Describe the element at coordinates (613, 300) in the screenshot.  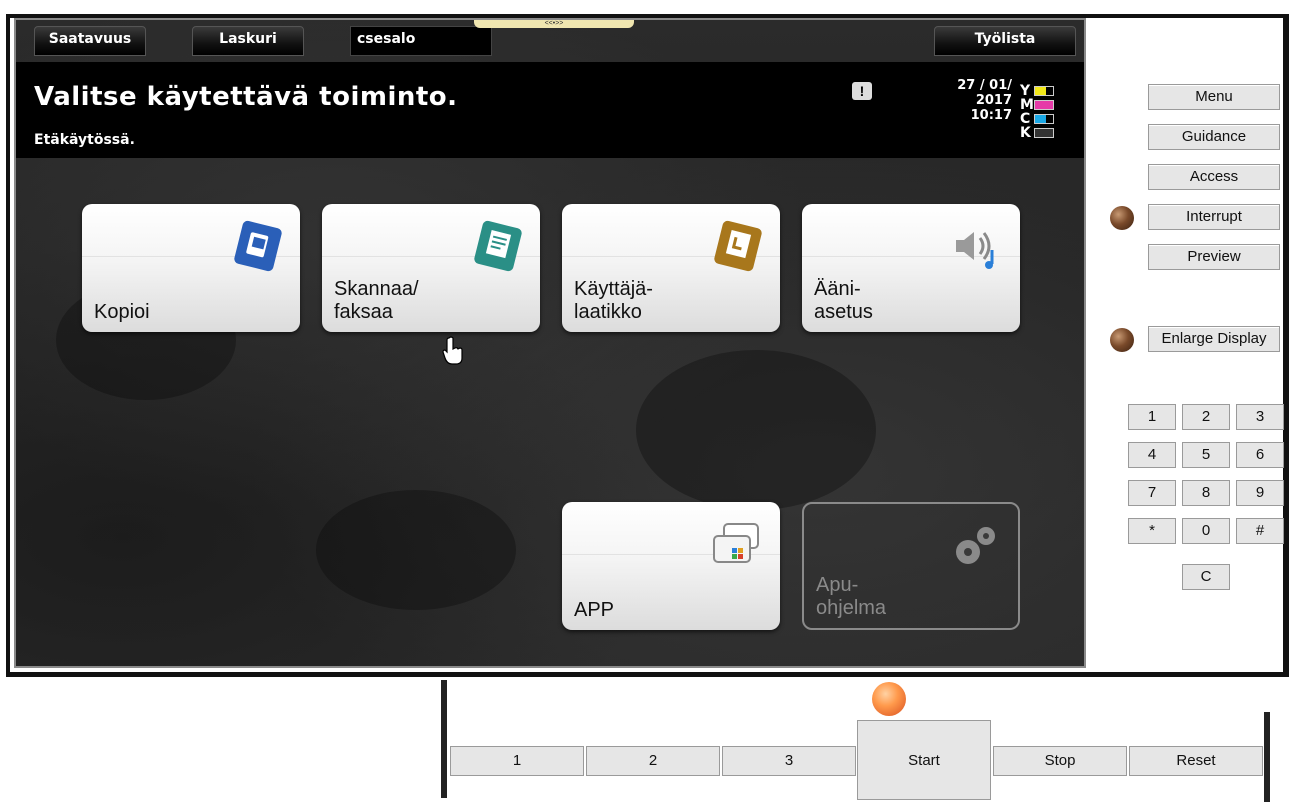
I see `tile-label: Käyttäjä- laatikko` at that location.